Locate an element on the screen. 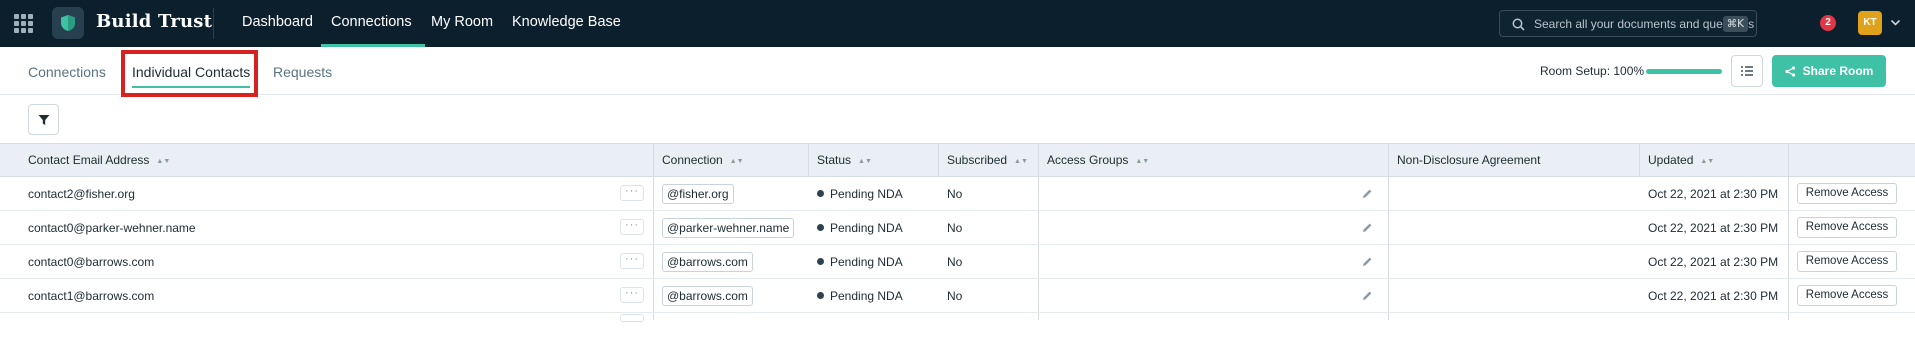 The image size is (1915, 347). contact-email: contact0@barrows.com is located at coordinates (91, 262).